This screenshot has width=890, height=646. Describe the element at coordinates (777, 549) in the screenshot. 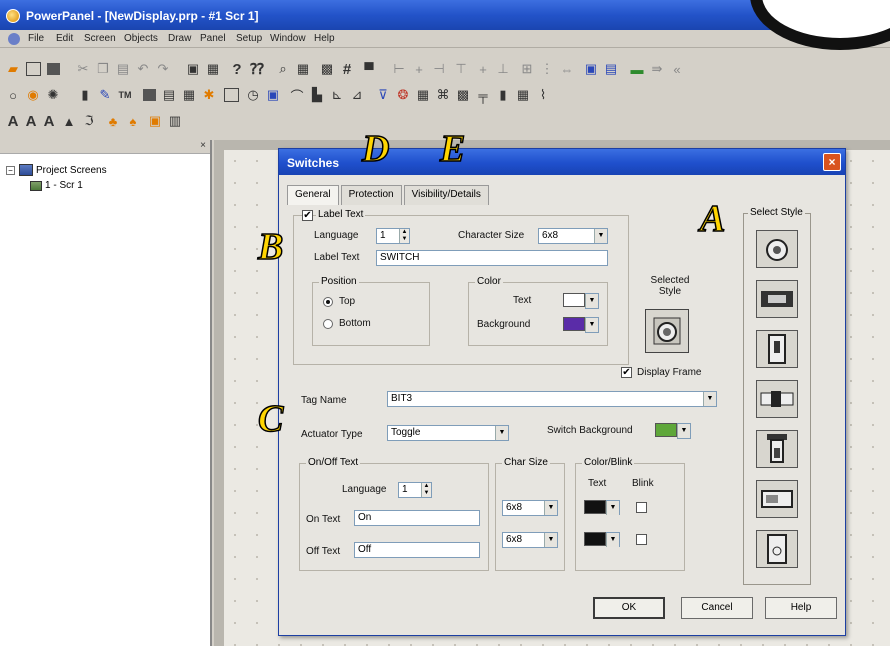

I see `style-option-key` at that location.